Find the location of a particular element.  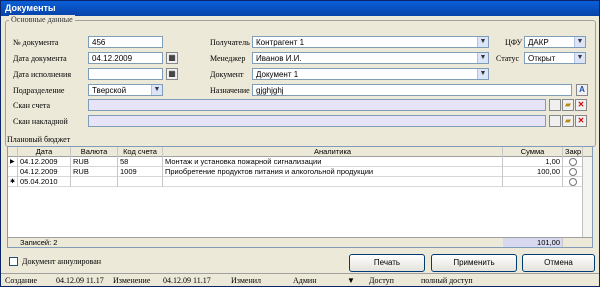

col-header-closed: Закр is located at coordinates (573, 152).